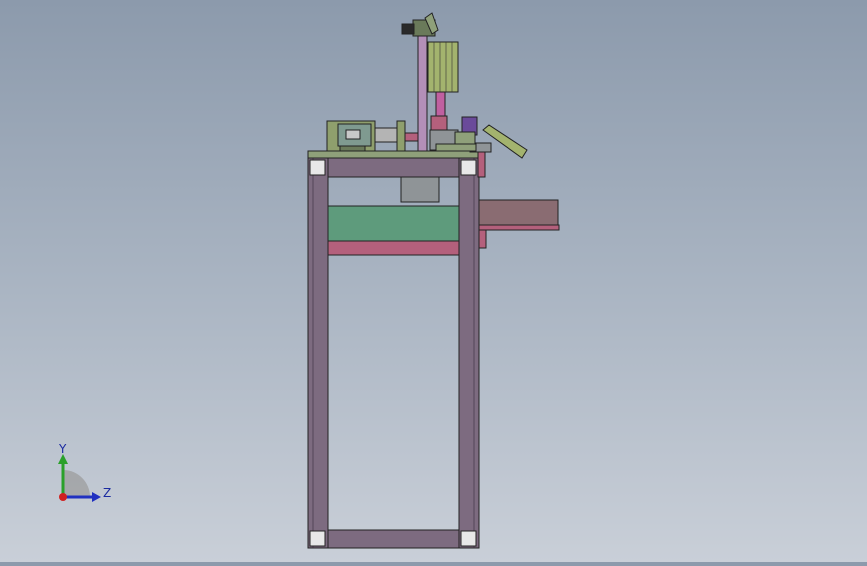 This screenshot has height=566, width=867. I want to click on cutter-head, so click(453, 133).